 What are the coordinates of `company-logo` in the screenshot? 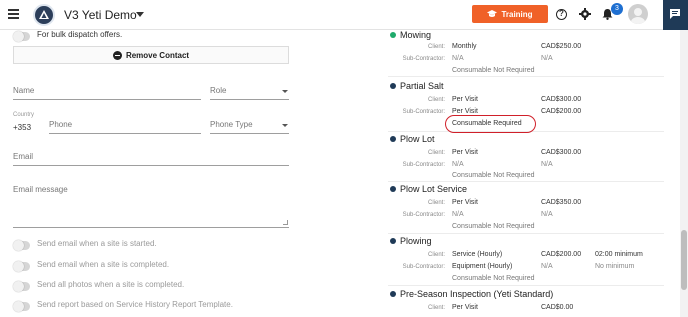 It's located at (44, 15).